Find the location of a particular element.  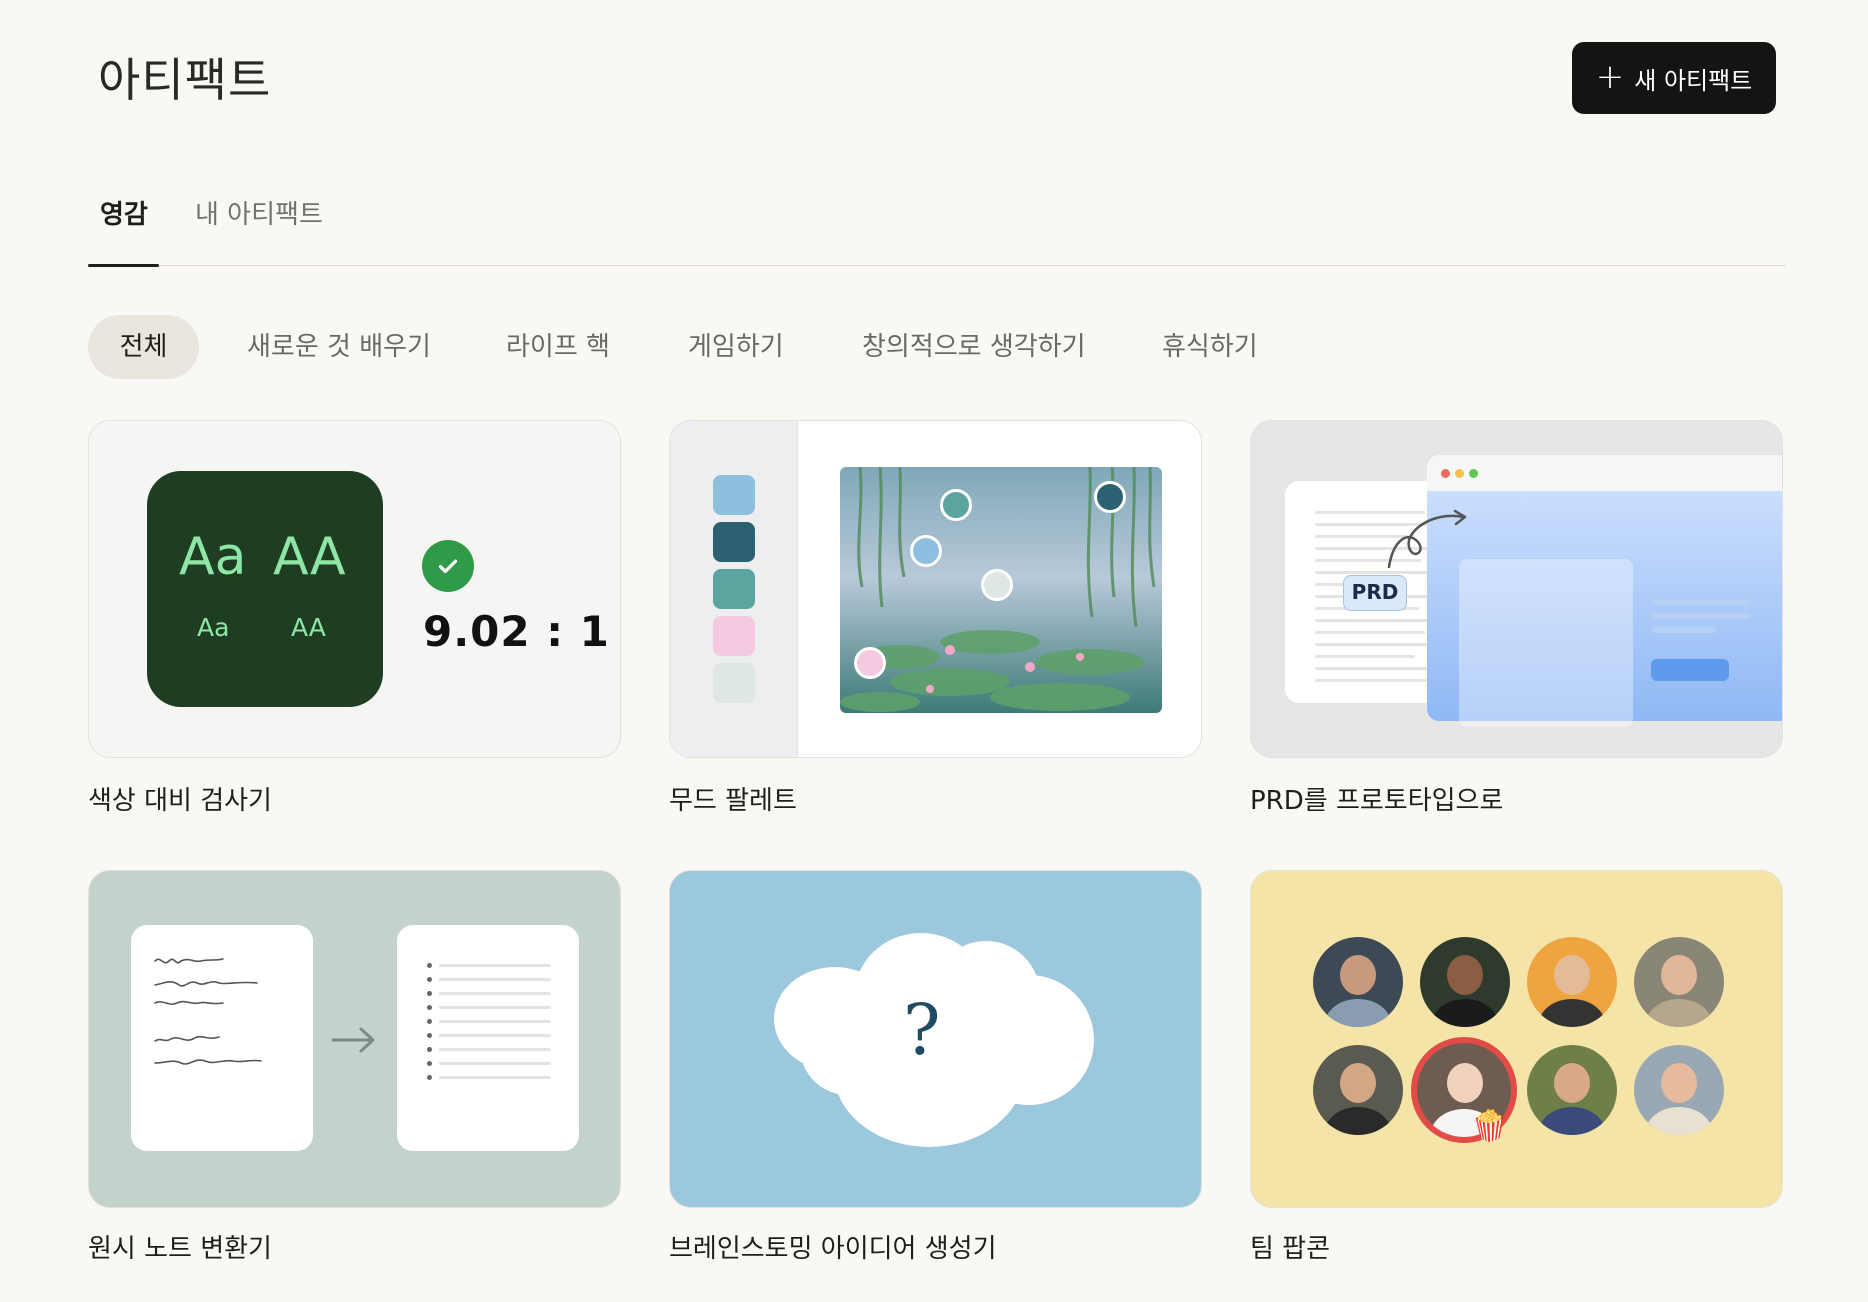

filter-creative: 창의적으로 생각하기 is located at coordinates (974, 347).